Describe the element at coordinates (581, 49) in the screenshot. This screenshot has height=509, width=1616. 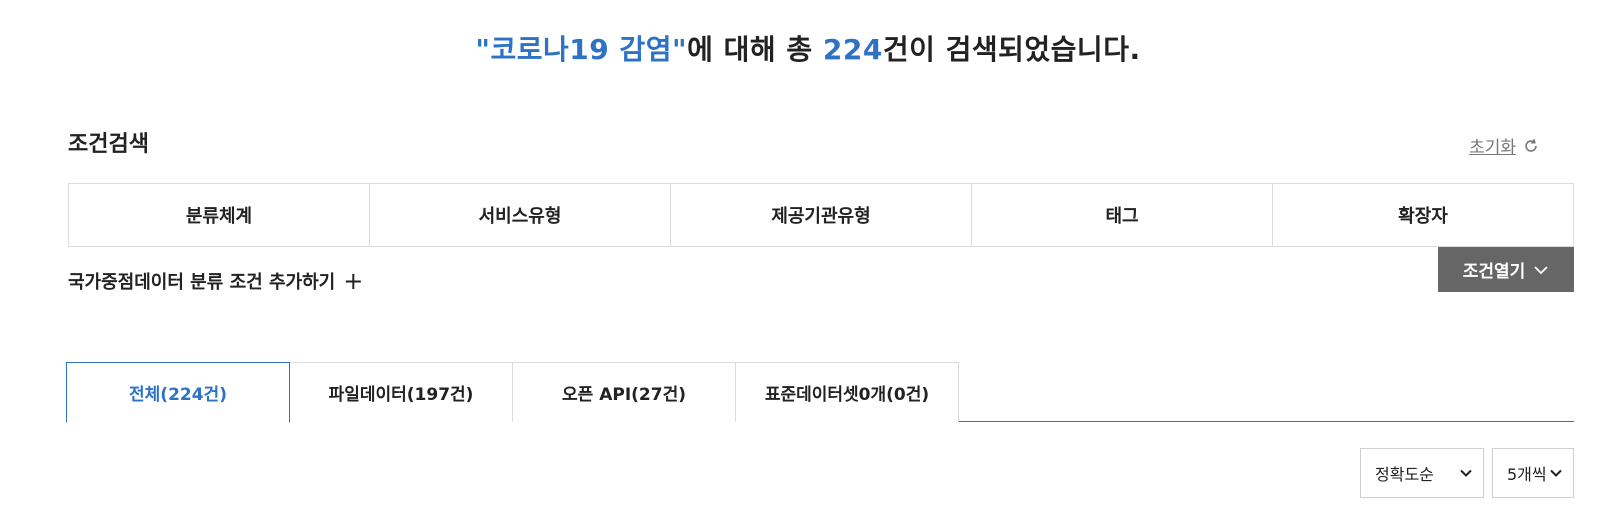
I see `search-query: "코로나19 감염"` at that location.